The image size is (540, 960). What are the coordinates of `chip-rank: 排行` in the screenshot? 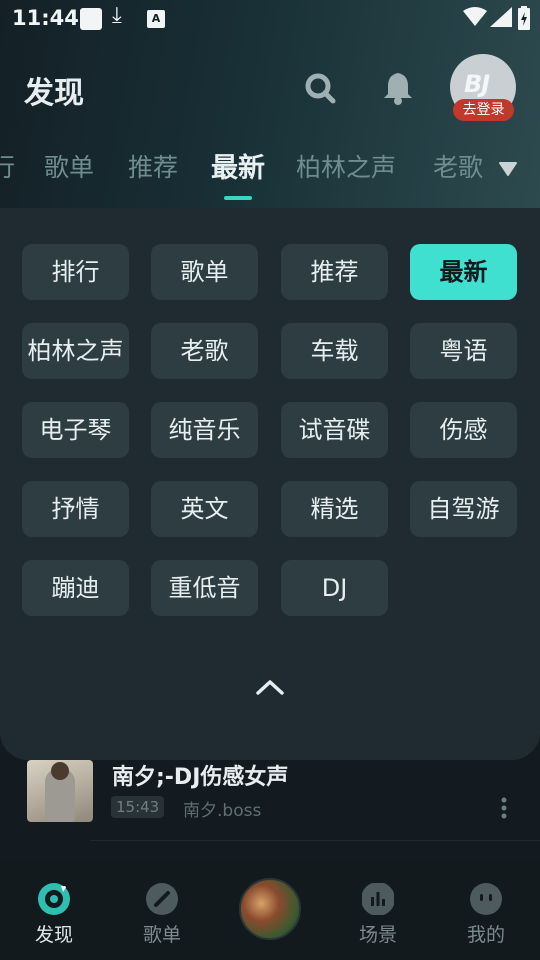 It's located at (75, 272).